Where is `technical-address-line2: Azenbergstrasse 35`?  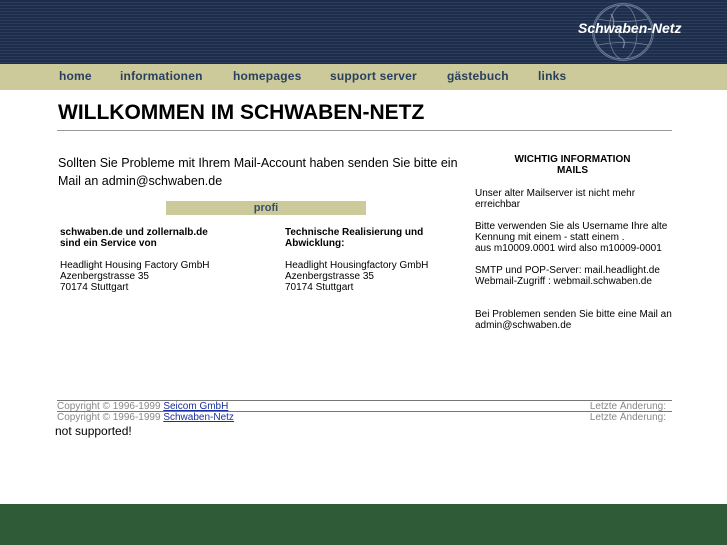 technical-address-line2: Azenbergstrasse 35 is located at coordinates (329, 276).